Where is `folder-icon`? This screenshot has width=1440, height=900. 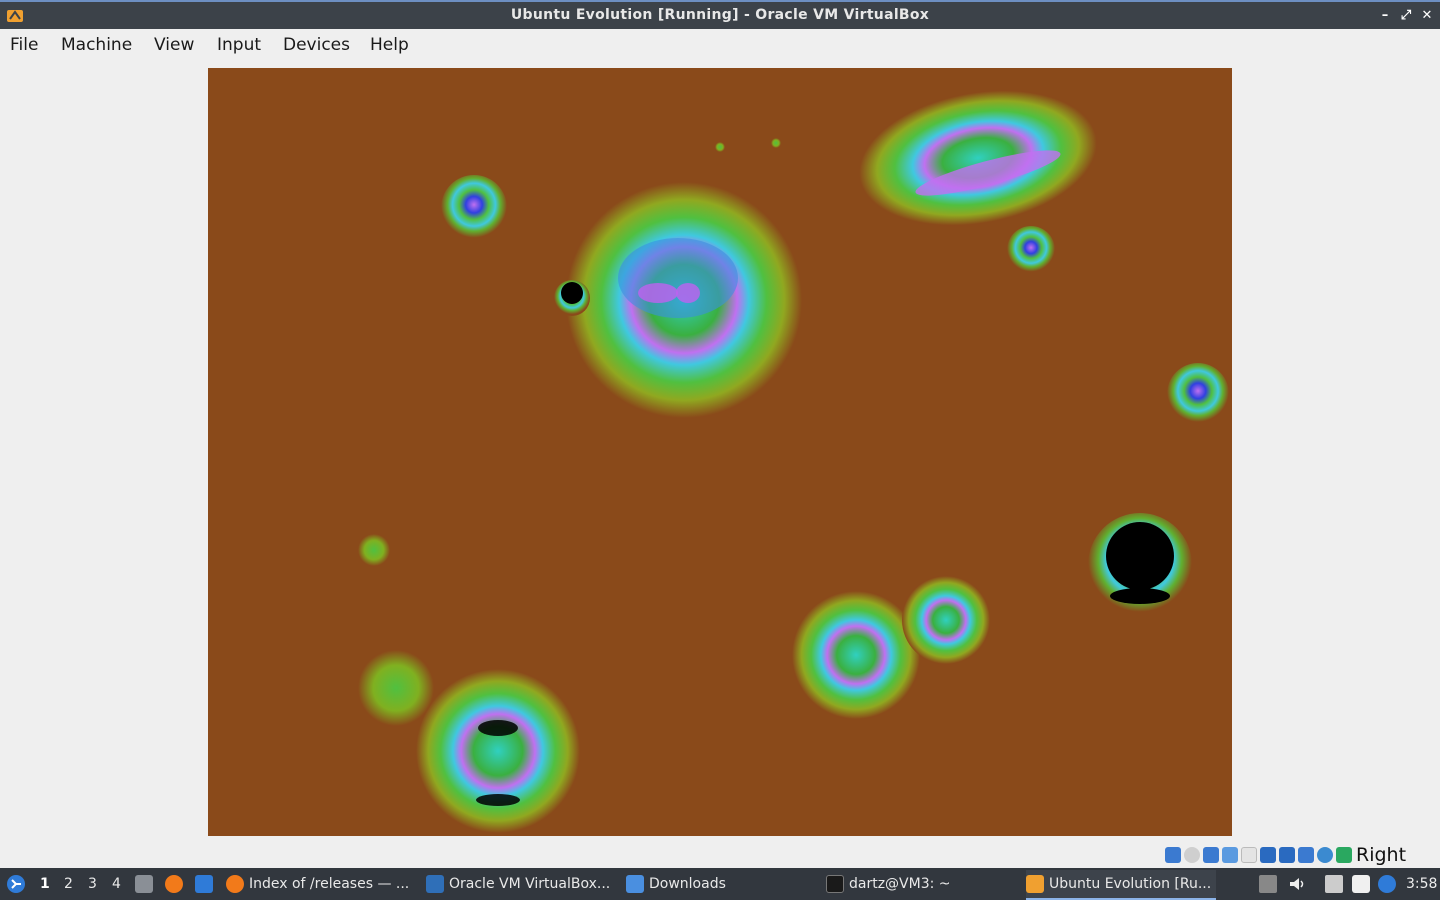 folder-icon is located at coordinates (635, 884).